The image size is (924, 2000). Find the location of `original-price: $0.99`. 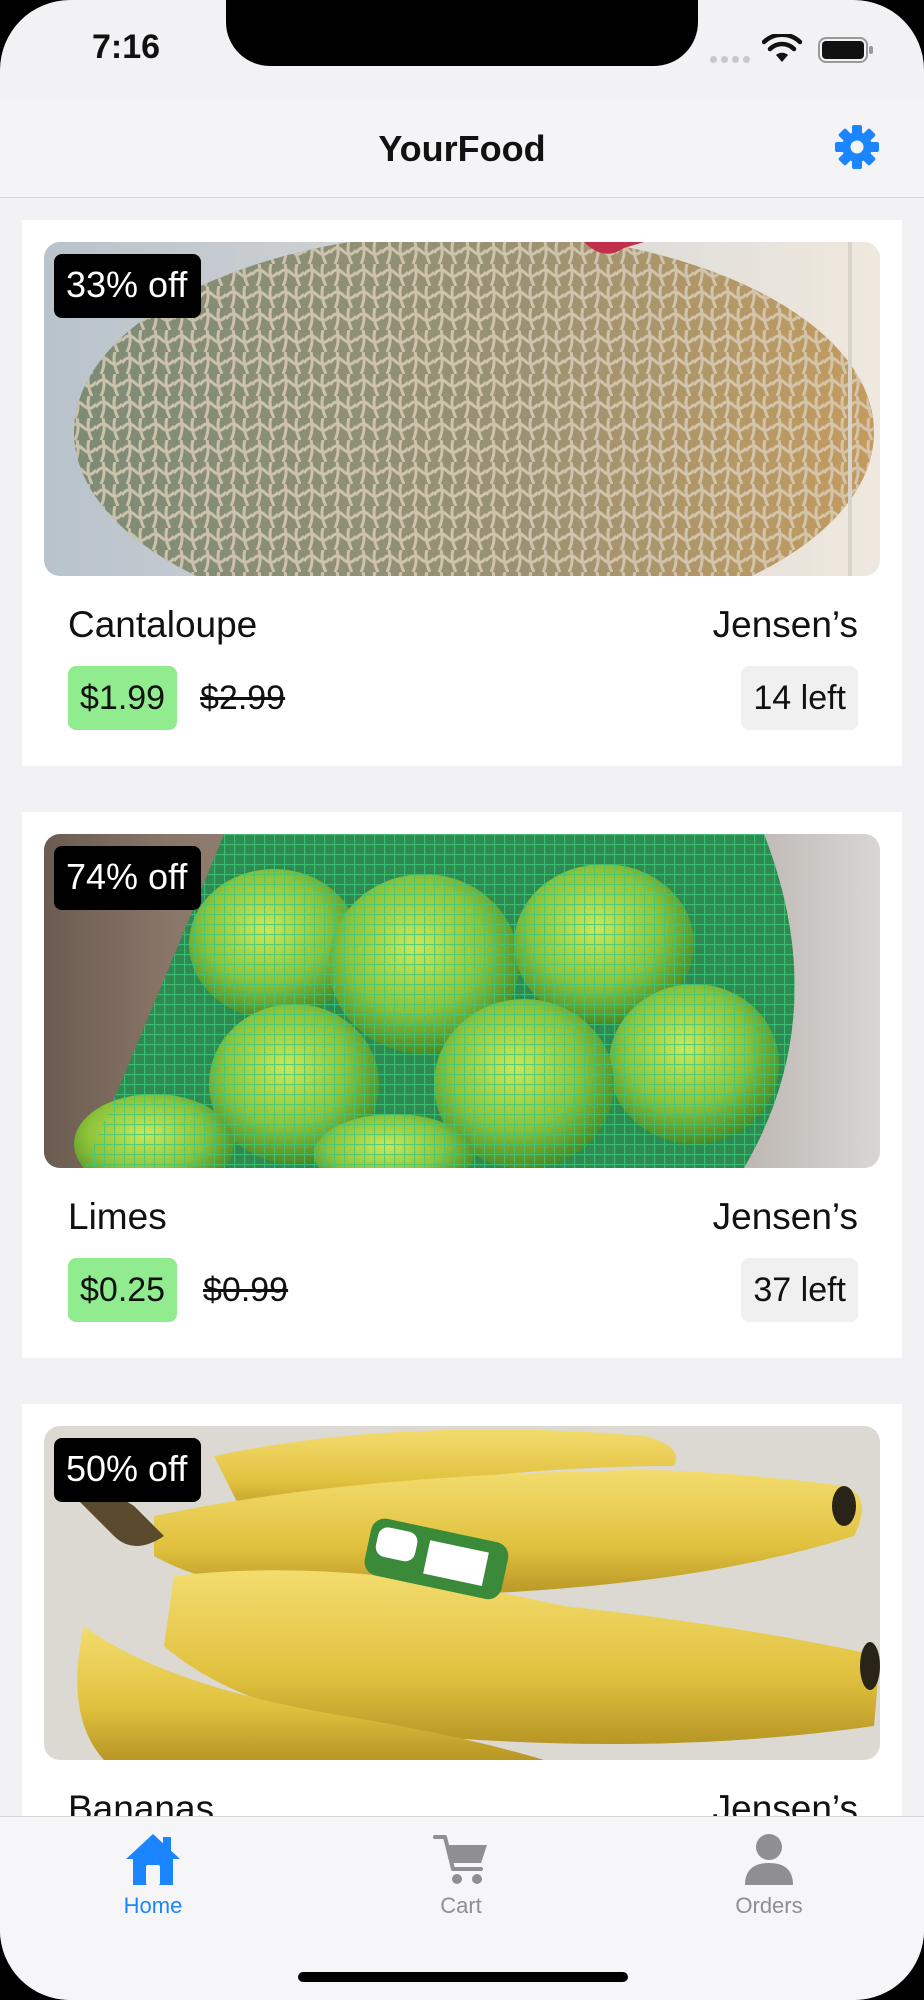

original-price: $0.99 is located at coordinates (246, 1290).